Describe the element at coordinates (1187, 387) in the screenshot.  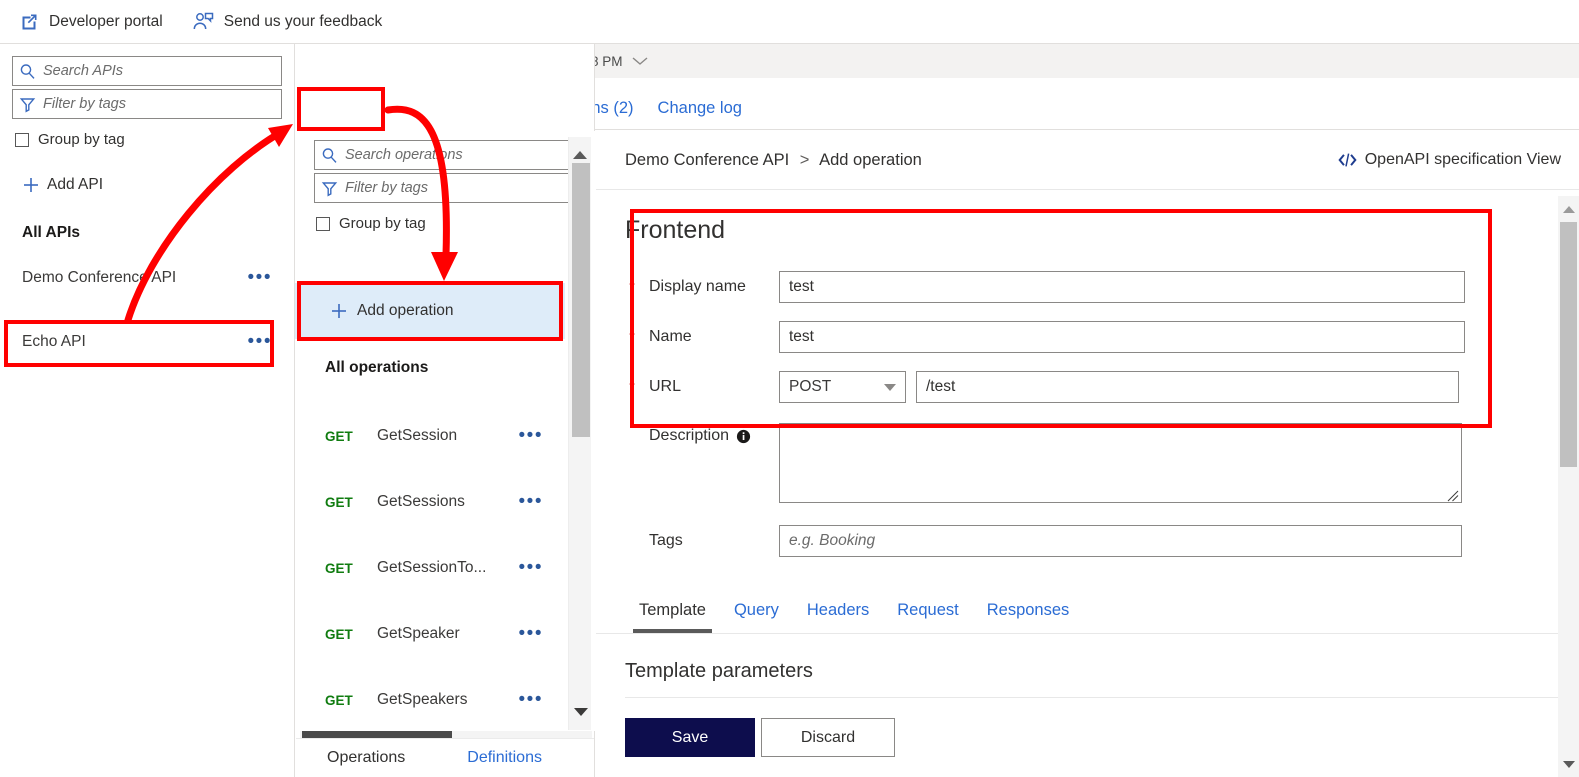
I see `url-path-input: /test` at that location.